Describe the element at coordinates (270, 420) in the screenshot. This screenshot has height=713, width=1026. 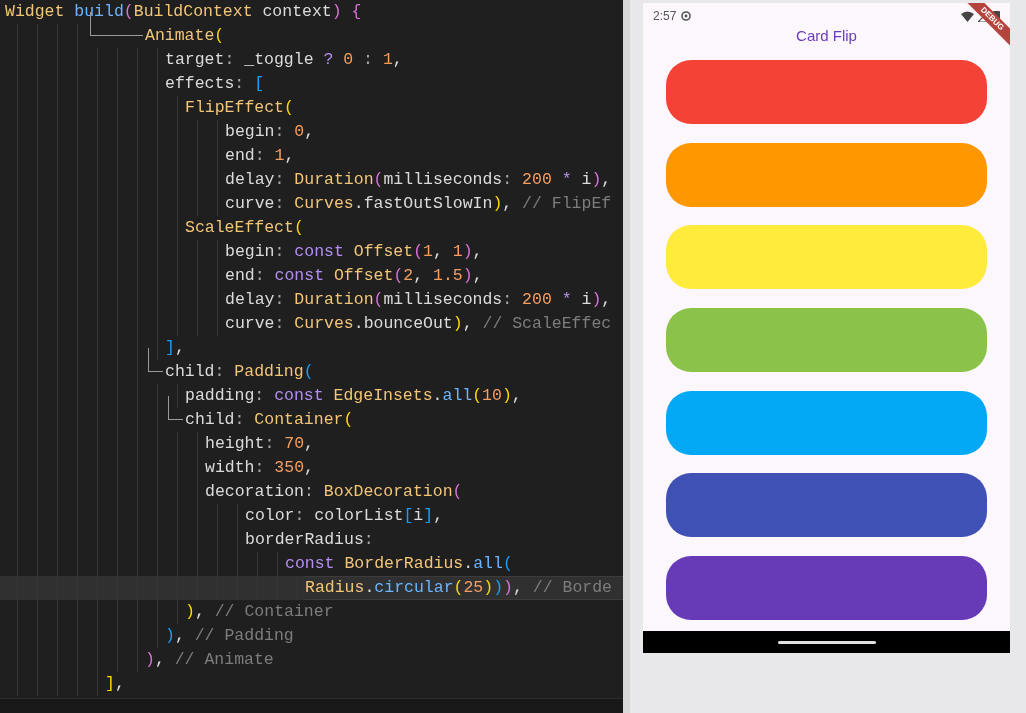
I see `code-line: child: Container(` at that location.